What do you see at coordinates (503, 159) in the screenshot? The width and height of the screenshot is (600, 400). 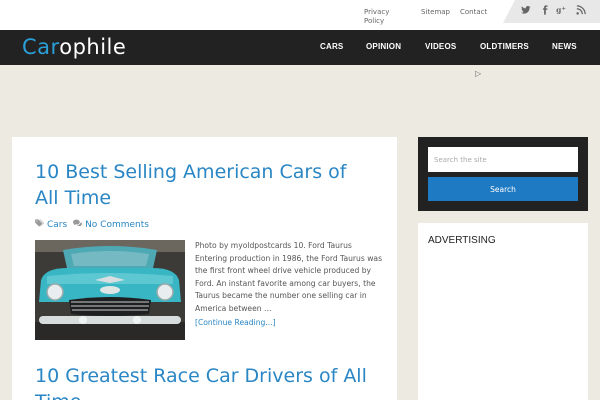 I see `search-input` at bounding box center [503, 159].